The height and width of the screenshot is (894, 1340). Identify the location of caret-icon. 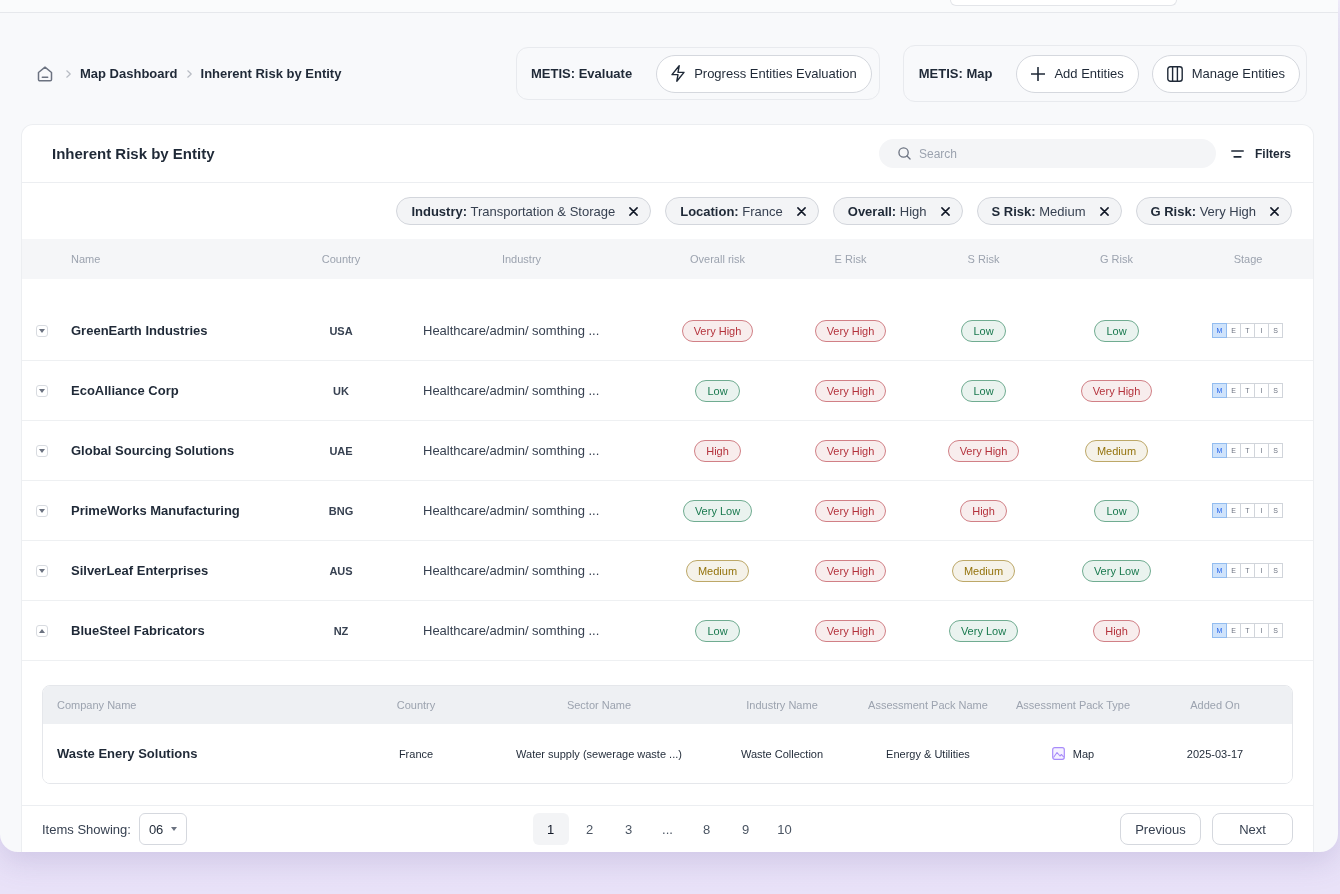
(174, 829).